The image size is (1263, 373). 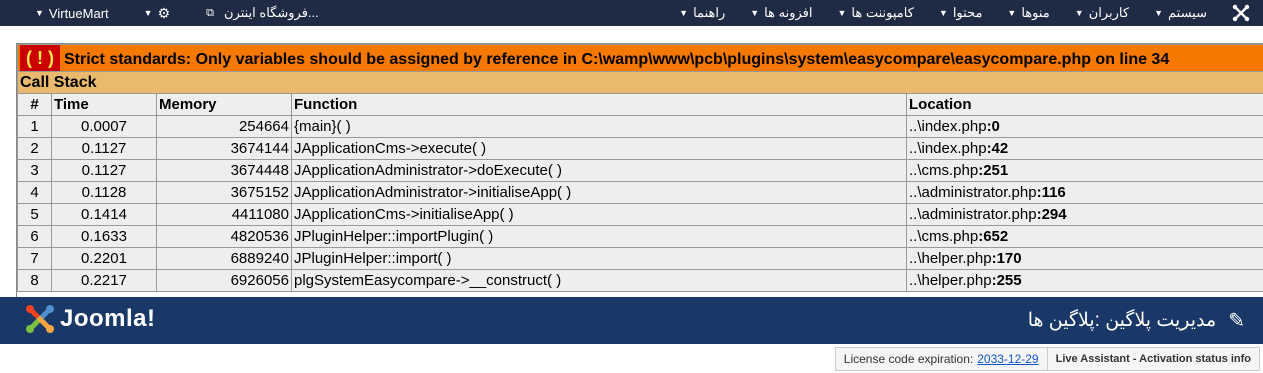 What do you see at coordinates (104, 258) in the screenshot?
I see `stack-time: 0.2201` at bounding box center [104, 258].